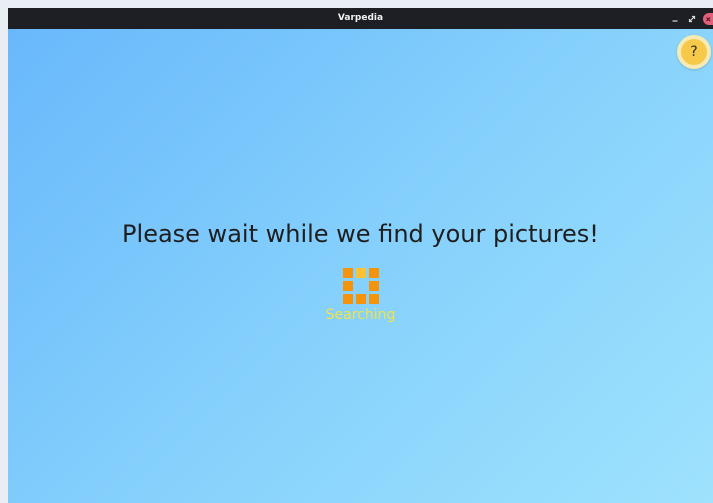 Image resolution: width=713 pixels, height=503 pixels. I want to click on maximize-icon, so click(692, 18).